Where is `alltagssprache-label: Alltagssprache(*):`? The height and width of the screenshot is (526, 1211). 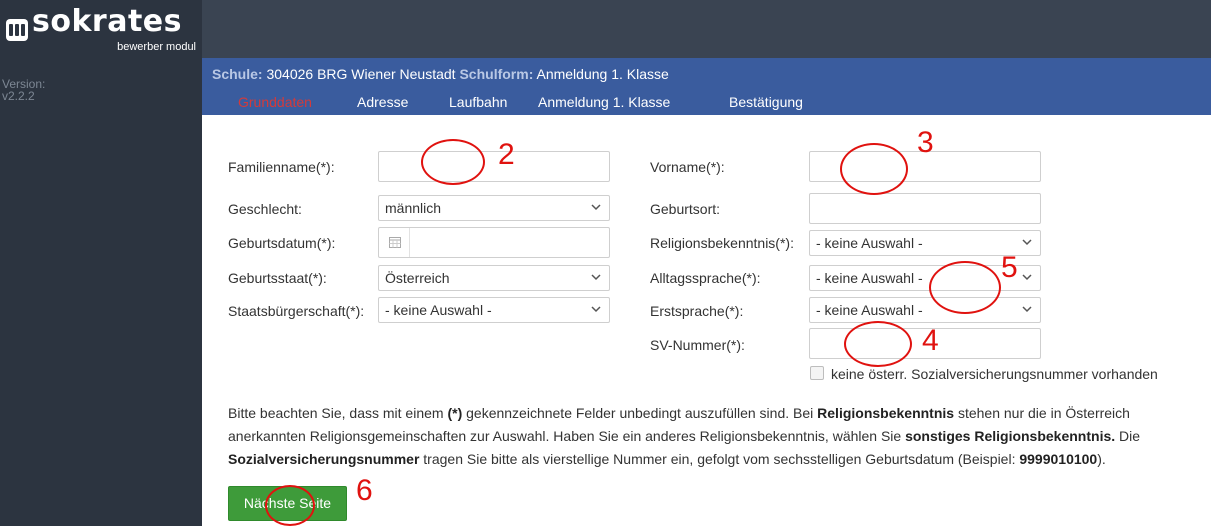 alltagssprache-label: Alltagssprache(*): is located at coordinates (705, 278).